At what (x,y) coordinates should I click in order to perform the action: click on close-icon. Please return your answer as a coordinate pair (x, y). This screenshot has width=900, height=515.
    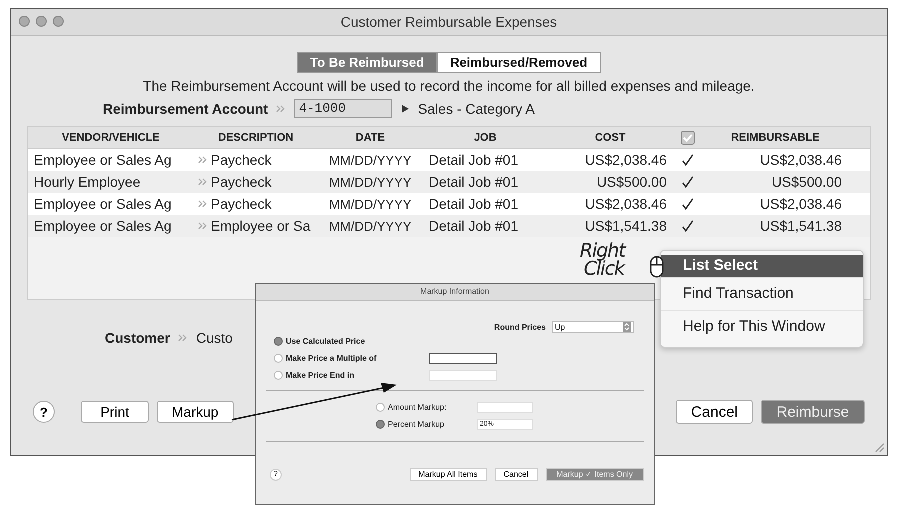
    Looking at the image, I should click on (24, 21).